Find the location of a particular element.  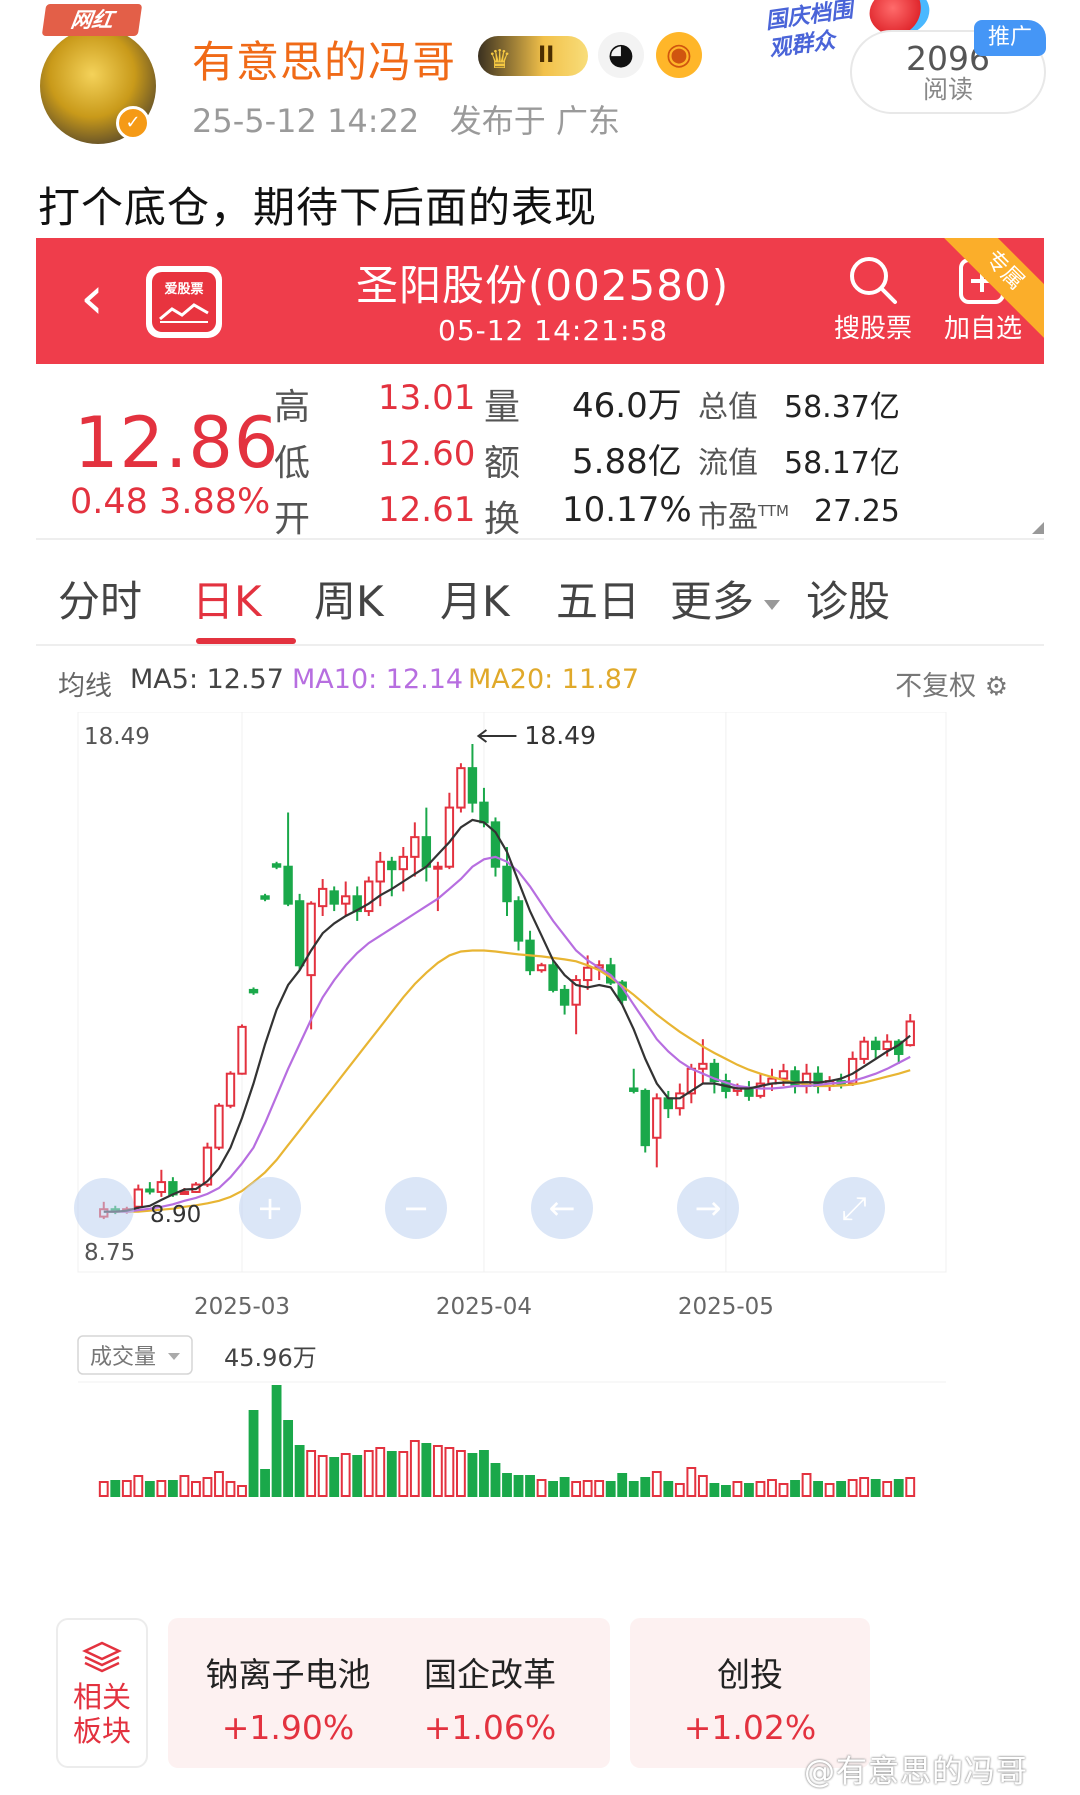

related-sectors-tab: 相关板块 is located at coordinates (102, 1693).